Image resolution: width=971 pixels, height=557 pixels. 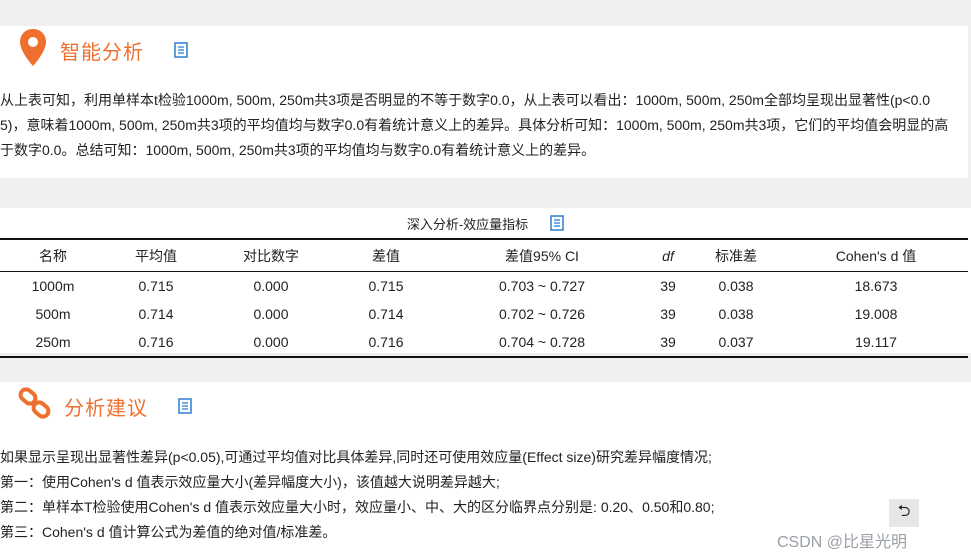 What do you see at coordinates (876, 255) in the screenshot?
I see `column-header: Cohen's d 值` at bounding box center [876, 255].